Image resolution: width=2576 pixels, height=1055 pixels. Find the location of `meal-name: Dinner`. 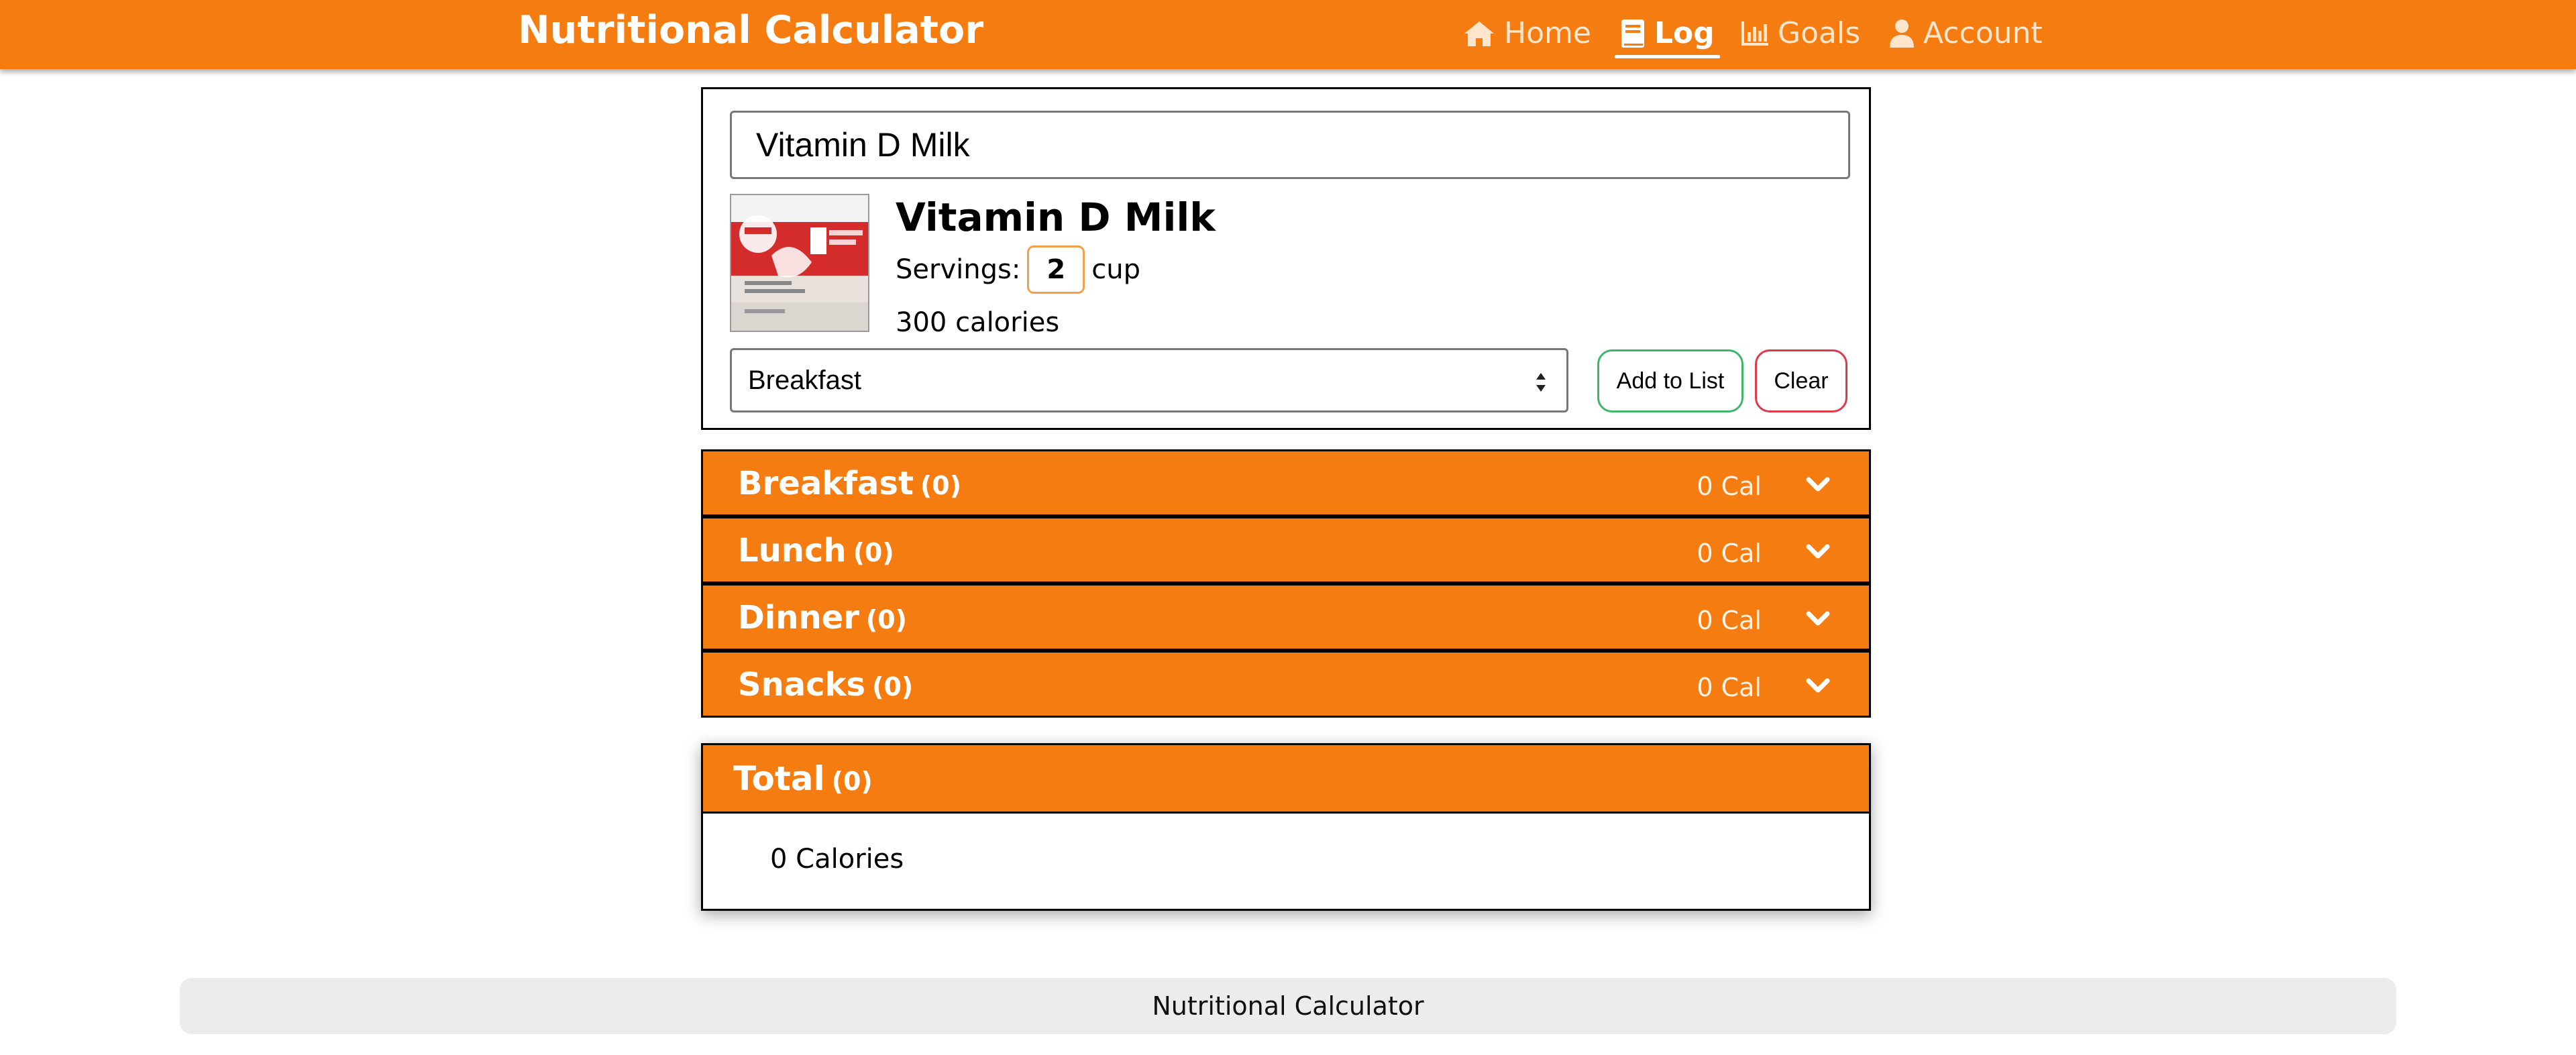

meal-name: Dinner is located at coordinates (798, 617).